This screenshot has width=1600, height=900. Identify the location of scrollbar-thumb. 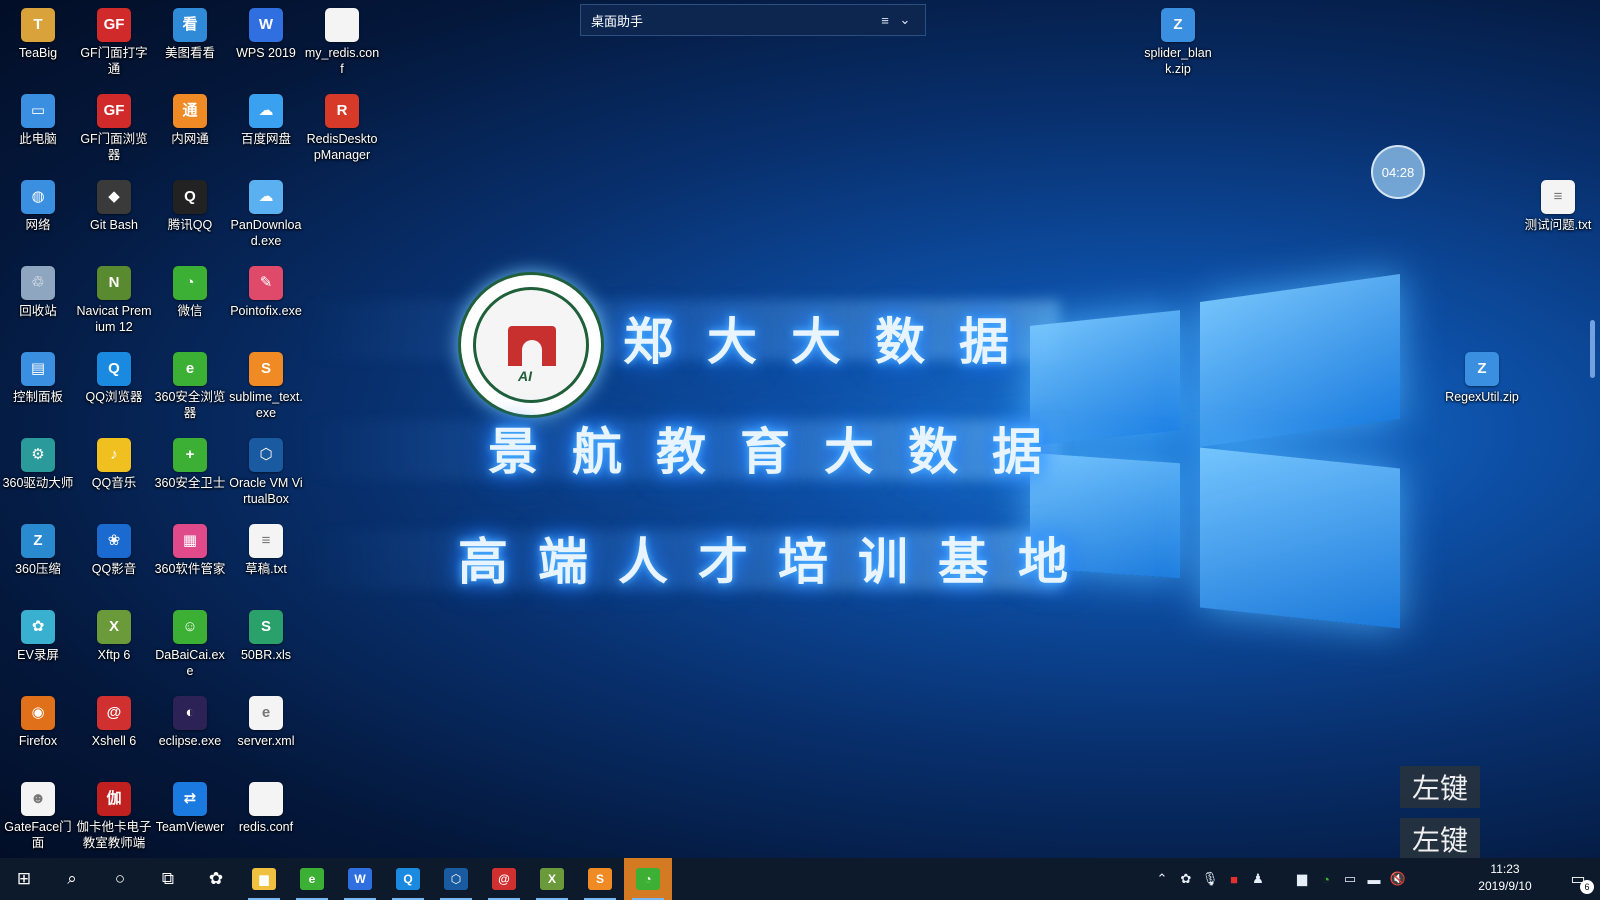
(1592, 349).